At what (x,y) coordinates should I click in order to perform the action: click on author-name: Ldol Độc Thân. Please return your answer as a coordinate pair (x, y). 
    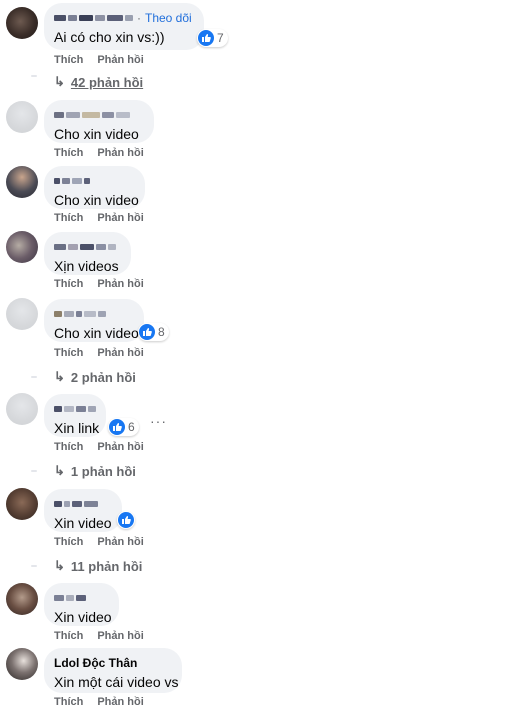
    Looking at the image, I should click on (95, 663).